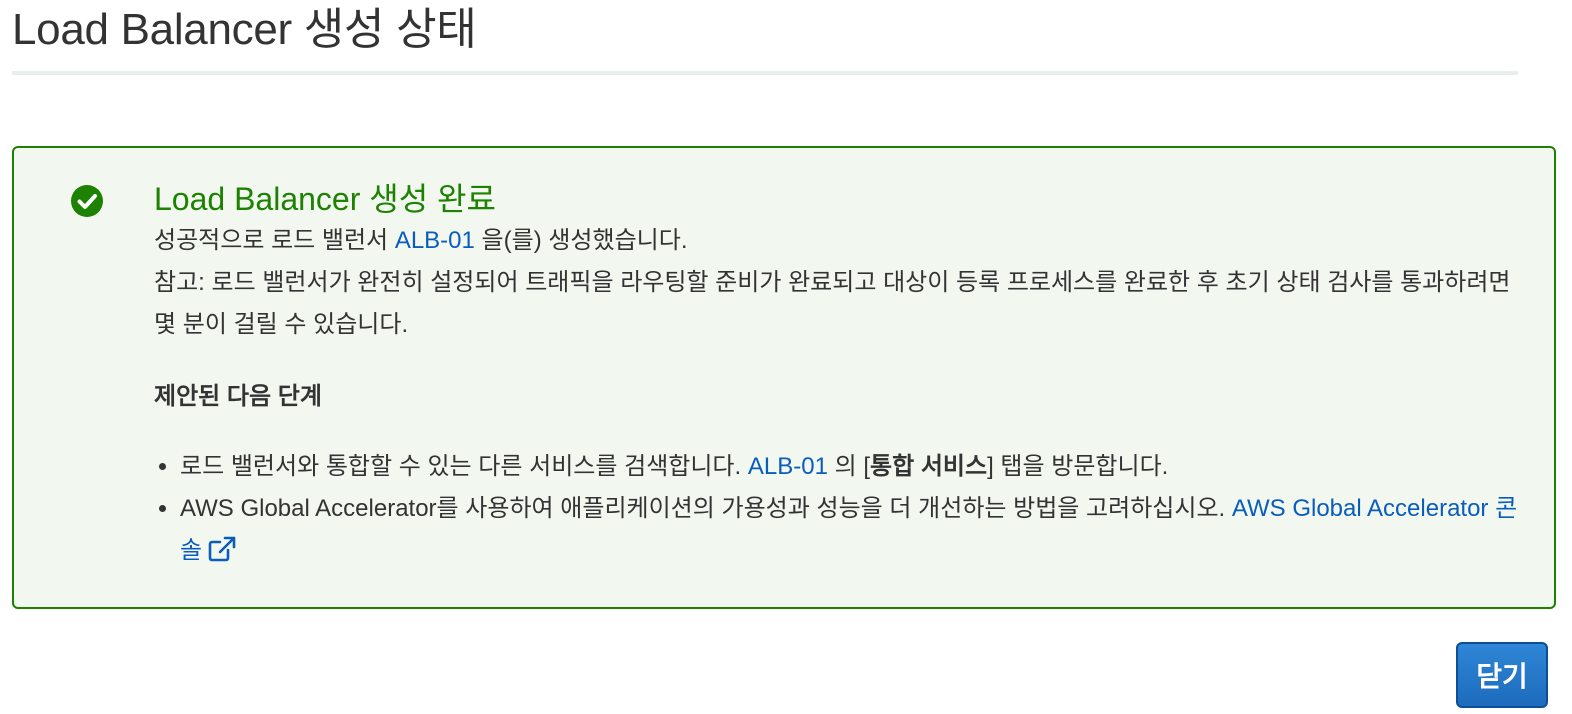  What do you see at coordinates (581, 240) in the screenshot?
I see `alert-message-suffix: 을(를) 생성했습니다.` at bounding box center [581, 240].